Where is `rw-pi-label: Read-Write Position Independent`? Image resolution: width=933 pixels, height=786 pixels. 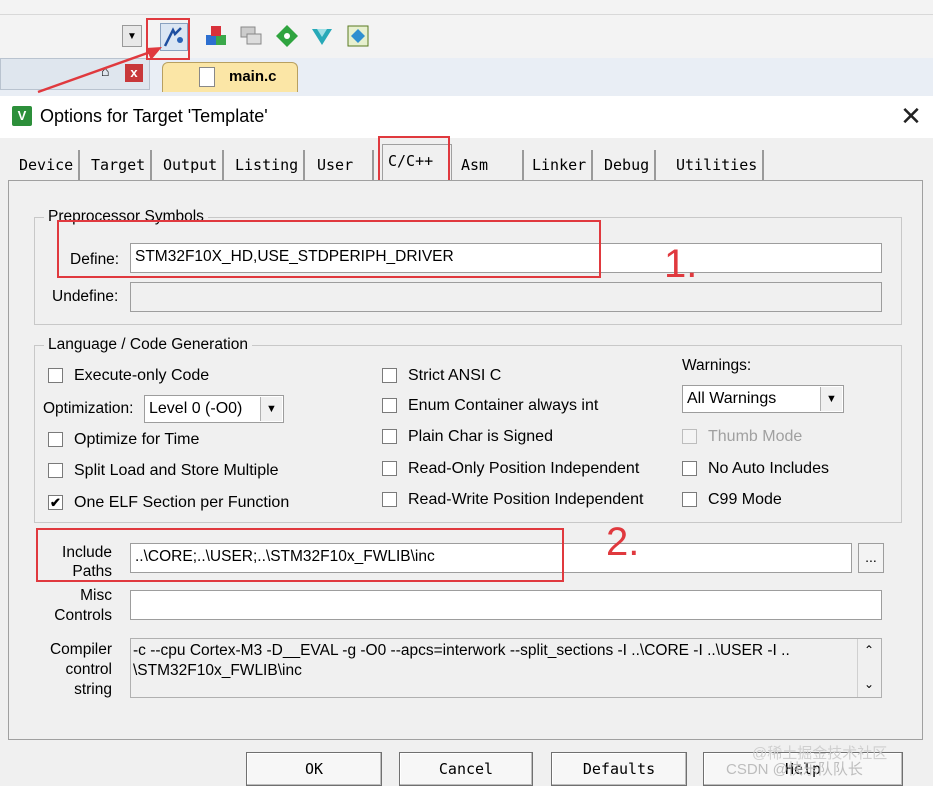
rw-pi-label: Read-Write Position Independent is located at coordinates (526, 499).